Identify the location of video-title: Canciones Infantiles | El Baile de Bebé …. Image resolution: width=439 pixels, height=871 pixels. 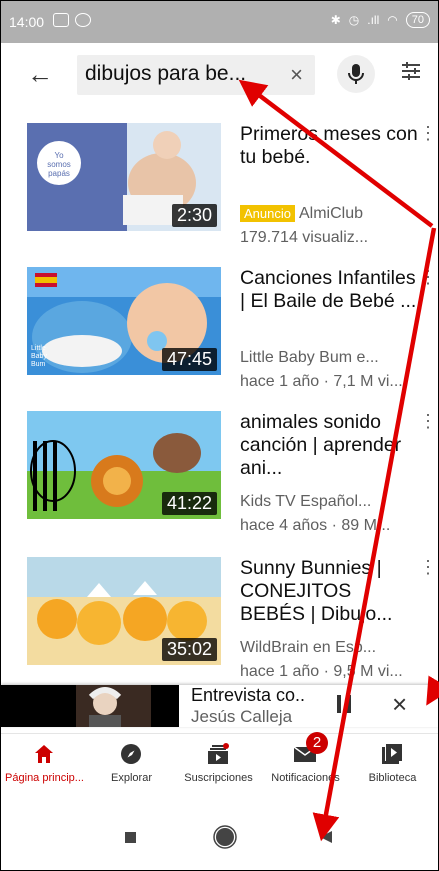
(329, 290).